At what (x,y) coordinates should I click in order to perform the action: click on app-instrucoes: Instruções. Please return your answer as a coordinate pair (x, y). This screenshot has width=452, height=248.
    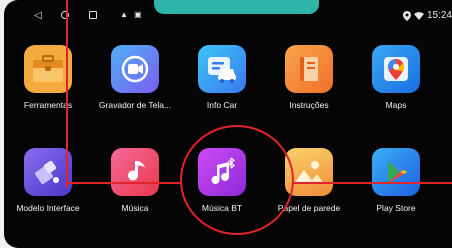
    Looking at the image, I should click on (309, 89).